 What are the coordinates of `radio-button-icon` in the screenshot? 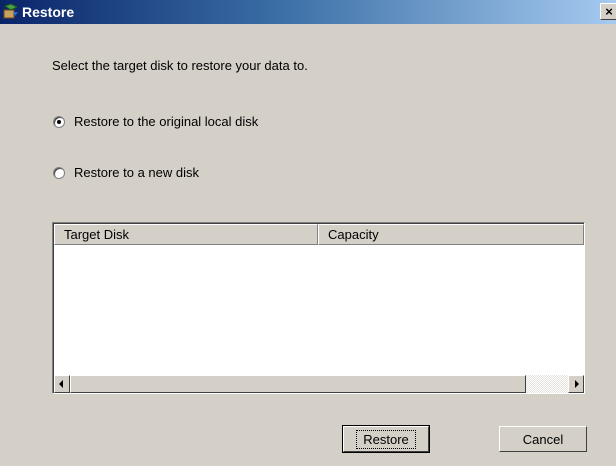 It's located at (59, 172).